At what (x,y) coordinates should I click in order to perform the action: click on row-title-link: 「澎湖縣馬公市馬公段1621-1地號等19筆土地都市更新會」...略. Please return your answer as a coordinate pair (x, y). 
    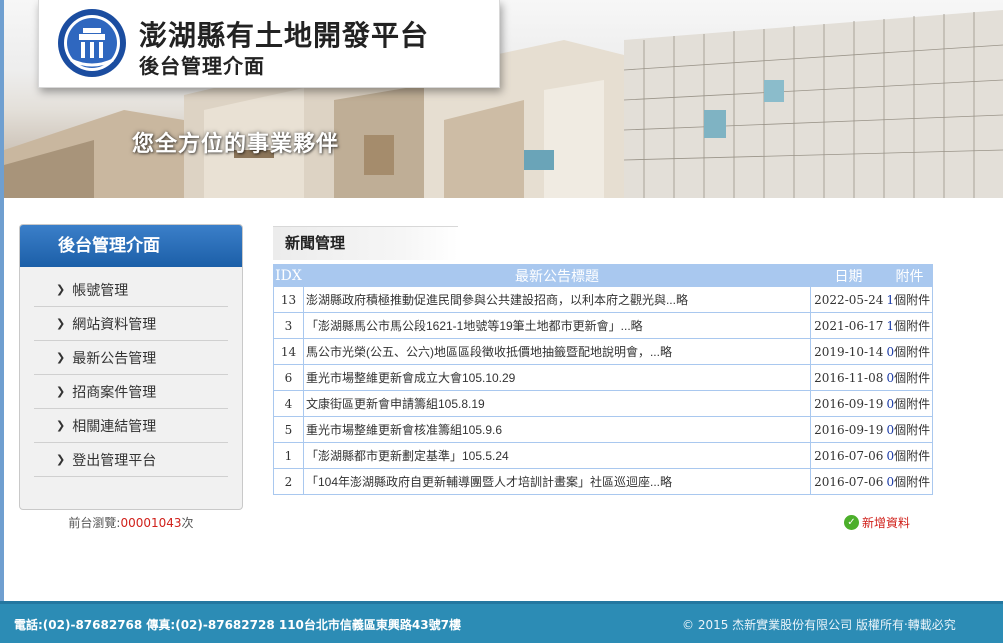
    Looking at the image, I should click on (557, 325).